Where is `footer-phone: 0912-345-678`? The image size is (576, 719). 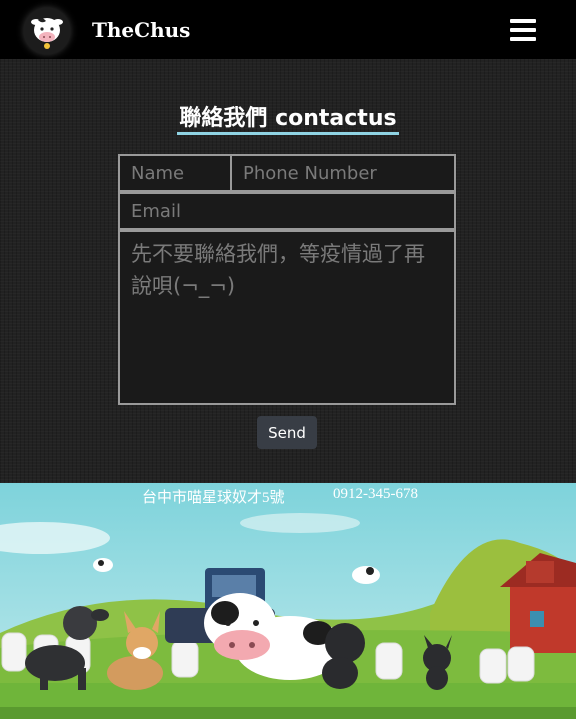
footer-phone: 0912-345-678 is located at coordinates (375, 494).